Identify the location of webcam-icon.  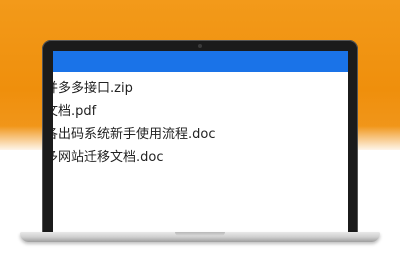
(200, 46).